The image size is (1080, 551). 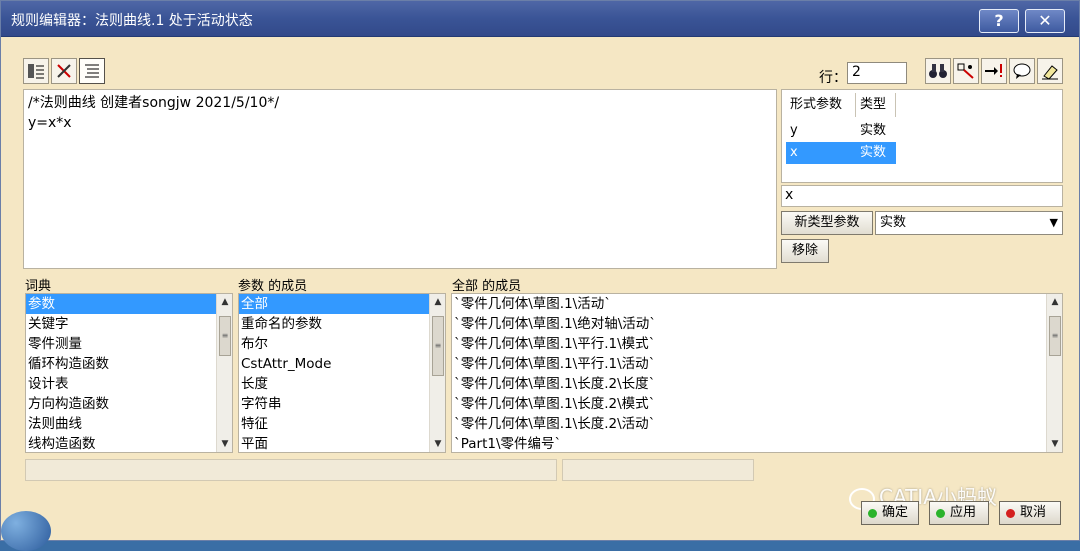 What do you see at coordinates (821, 153) in the screenshot?
I see `param-name: x` at bounding box center [821, 153].